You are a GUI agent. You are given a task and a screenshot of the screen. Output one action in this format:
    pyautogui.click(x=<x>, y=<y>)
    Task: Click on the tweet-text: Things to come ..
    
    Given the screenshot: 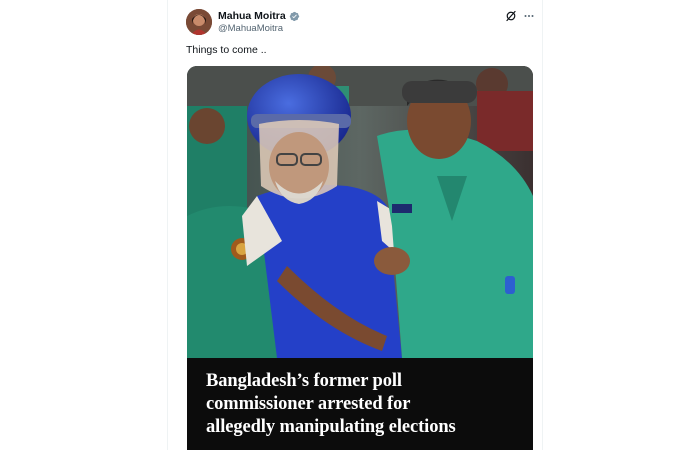 What is the action you would take?
    pyautogui.click(x=226, y=50)
    